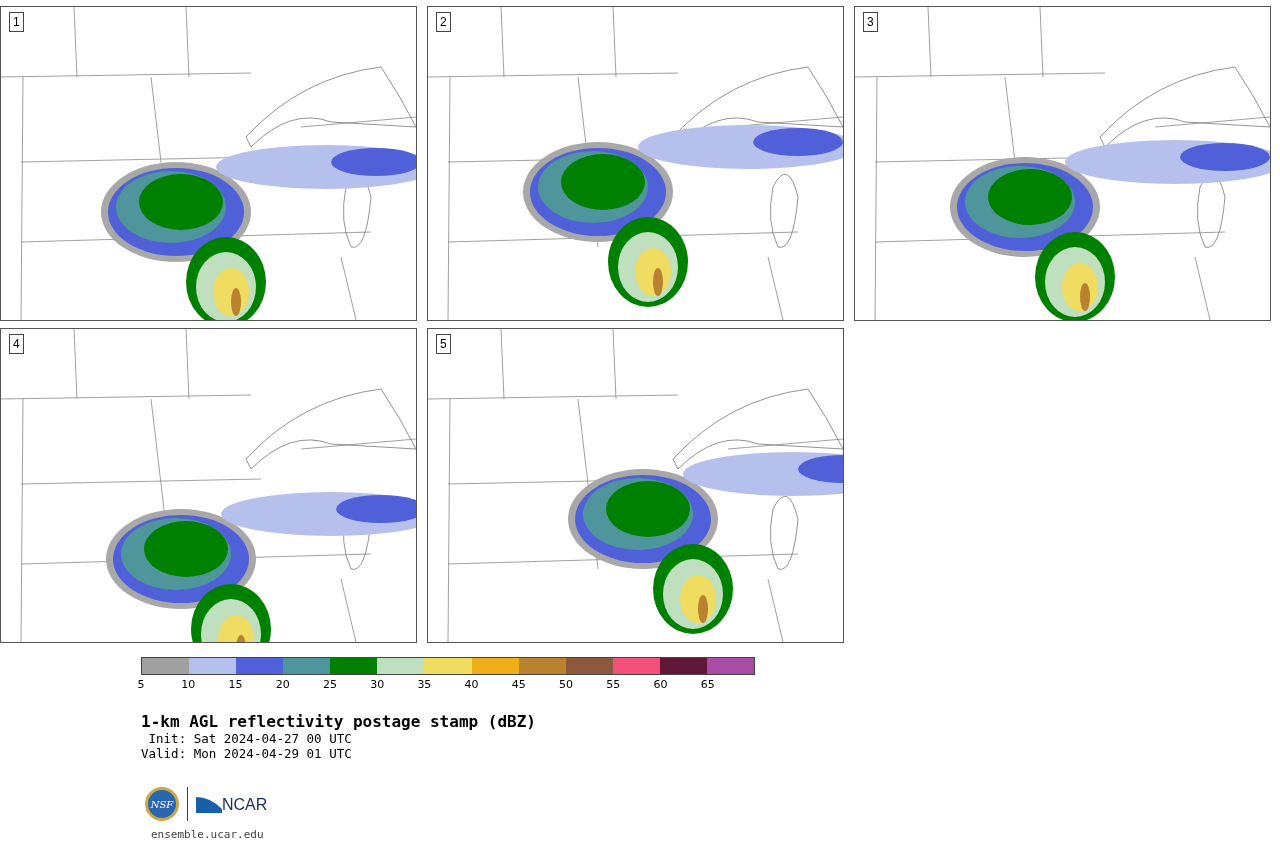  I want to click on tick-label: 45, so click(518, 685).